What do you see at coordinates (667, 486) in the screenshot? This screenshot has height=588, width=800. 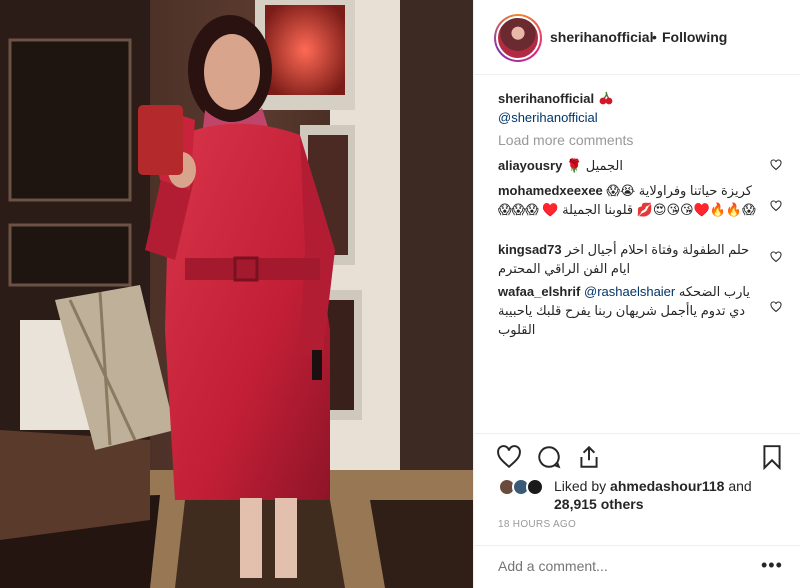 I see `liked-by-user: ahmedashour118` at bounding box center [667, 486].